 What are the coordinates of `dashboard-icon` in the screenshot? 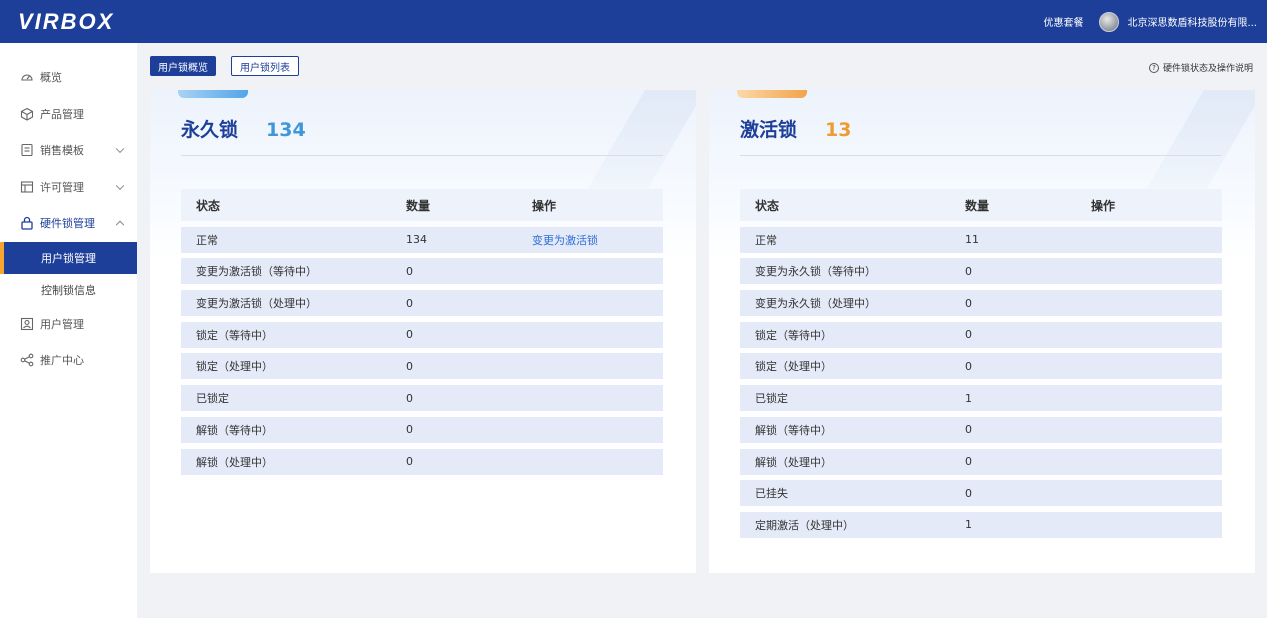 It's located at (27, 77).